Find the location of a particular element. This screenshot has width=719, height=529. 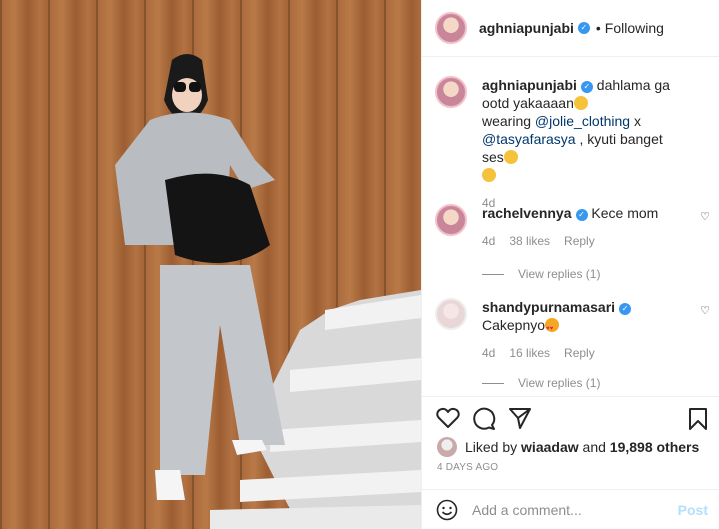

comment-meta: 4d 38 likes Reply is located at coordinates (584, 241).